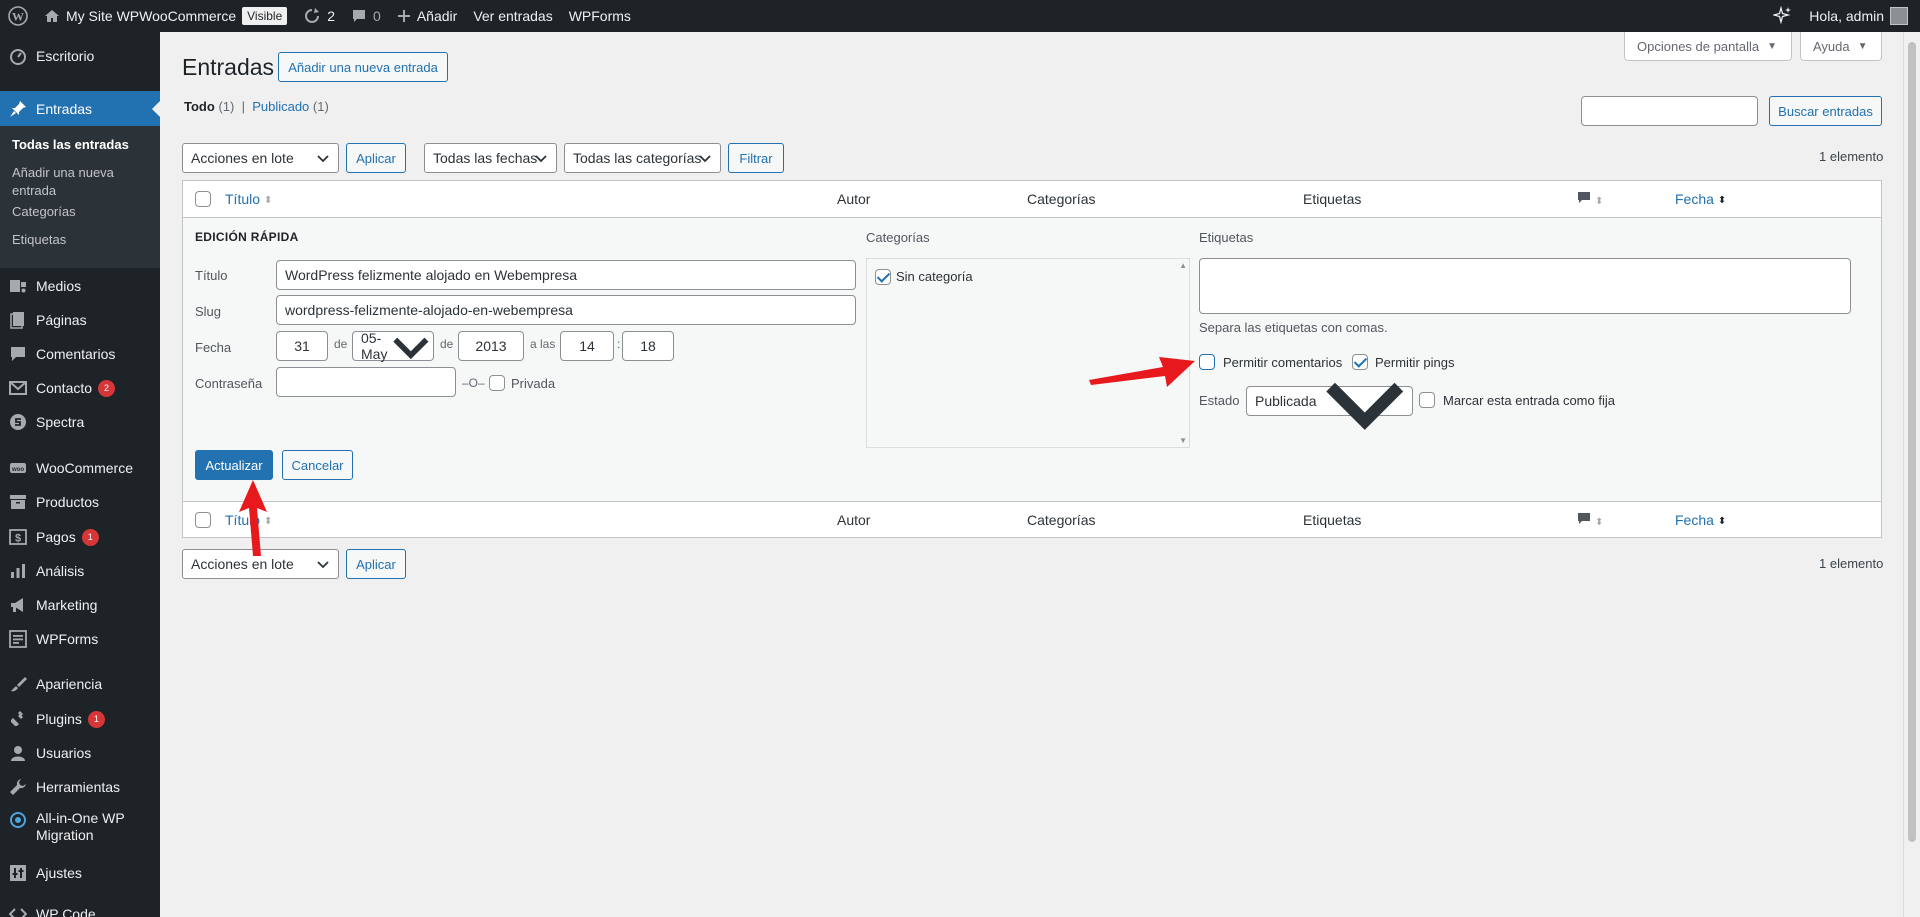 The image size is (1920, 917). I want to click on hour-input: 14, so click(587, 346).